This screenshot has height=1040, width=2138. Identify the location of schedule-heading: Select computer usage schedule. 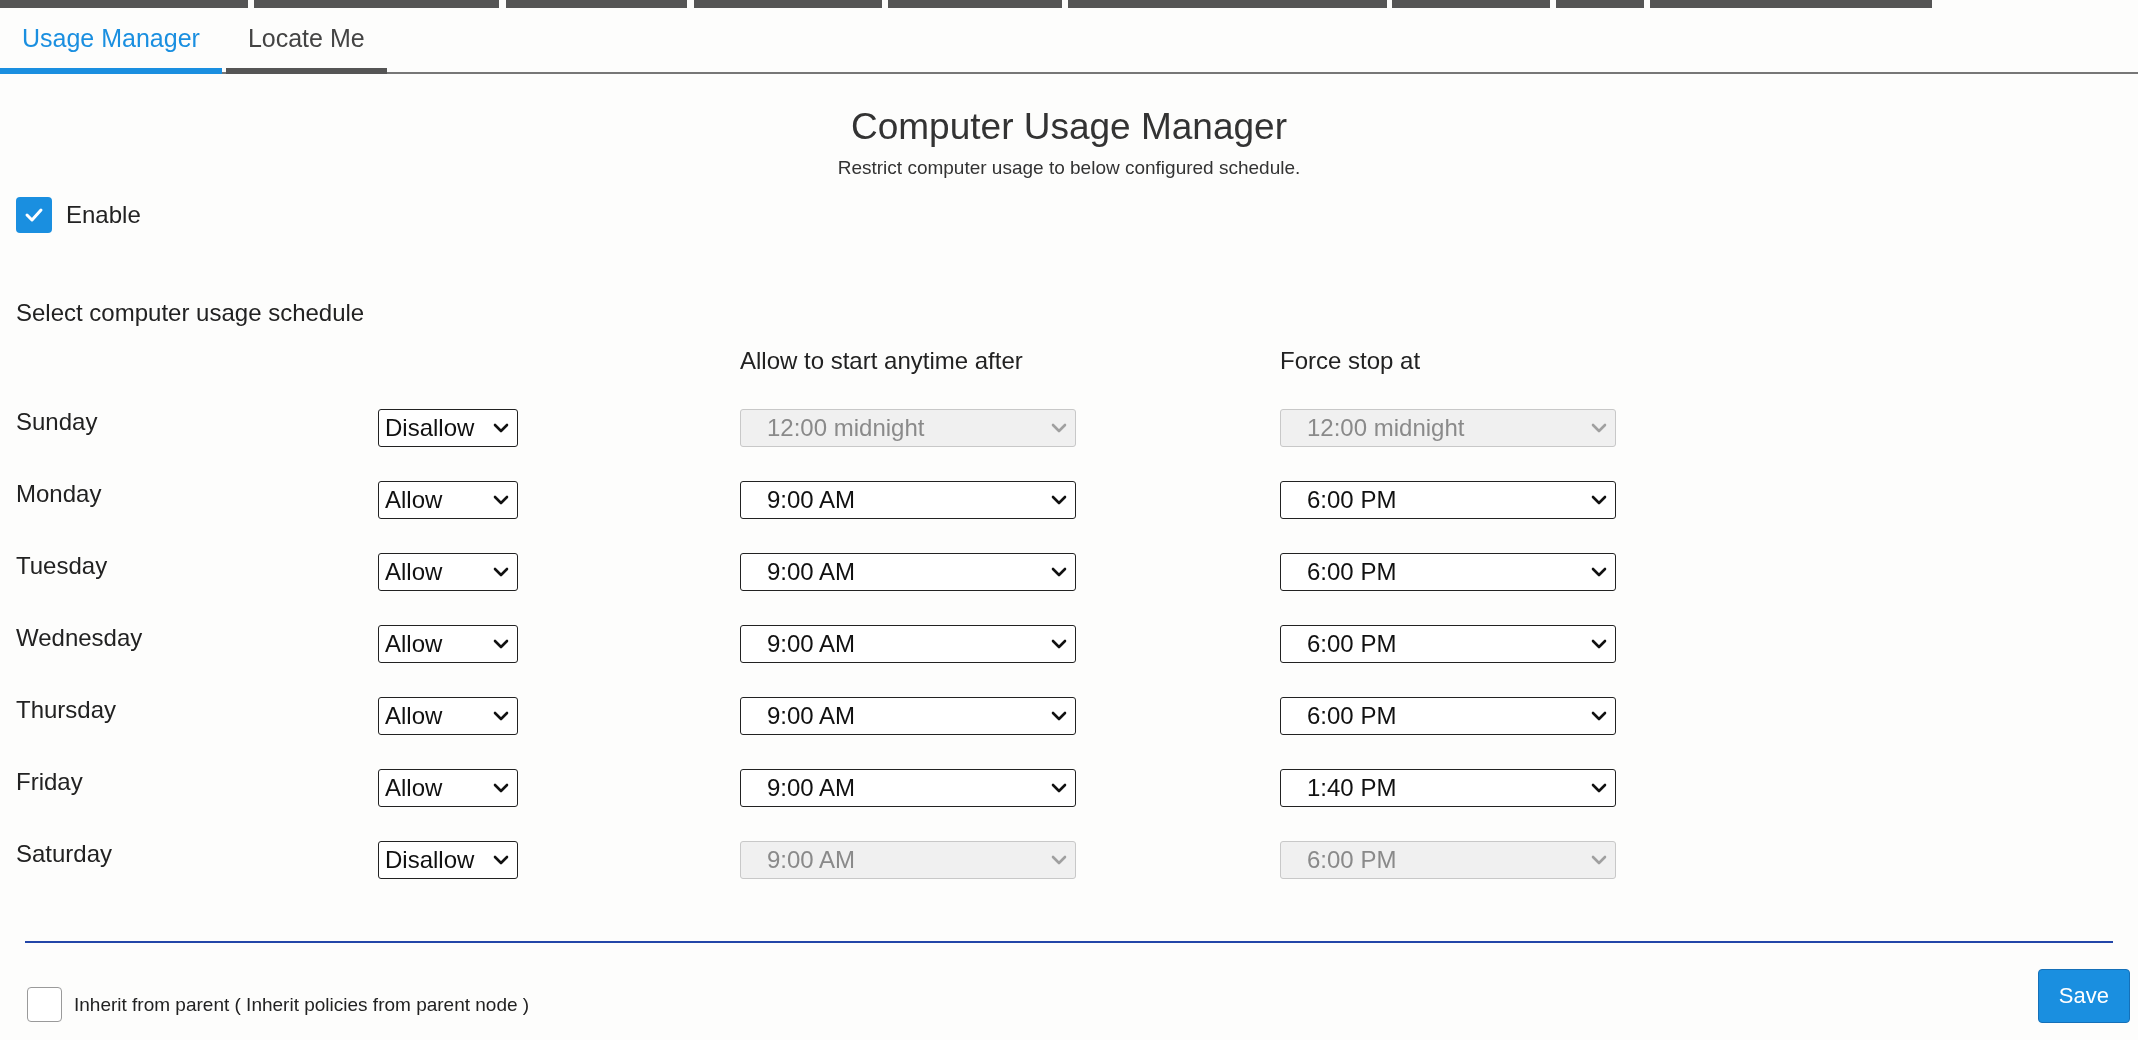
(191, 312).